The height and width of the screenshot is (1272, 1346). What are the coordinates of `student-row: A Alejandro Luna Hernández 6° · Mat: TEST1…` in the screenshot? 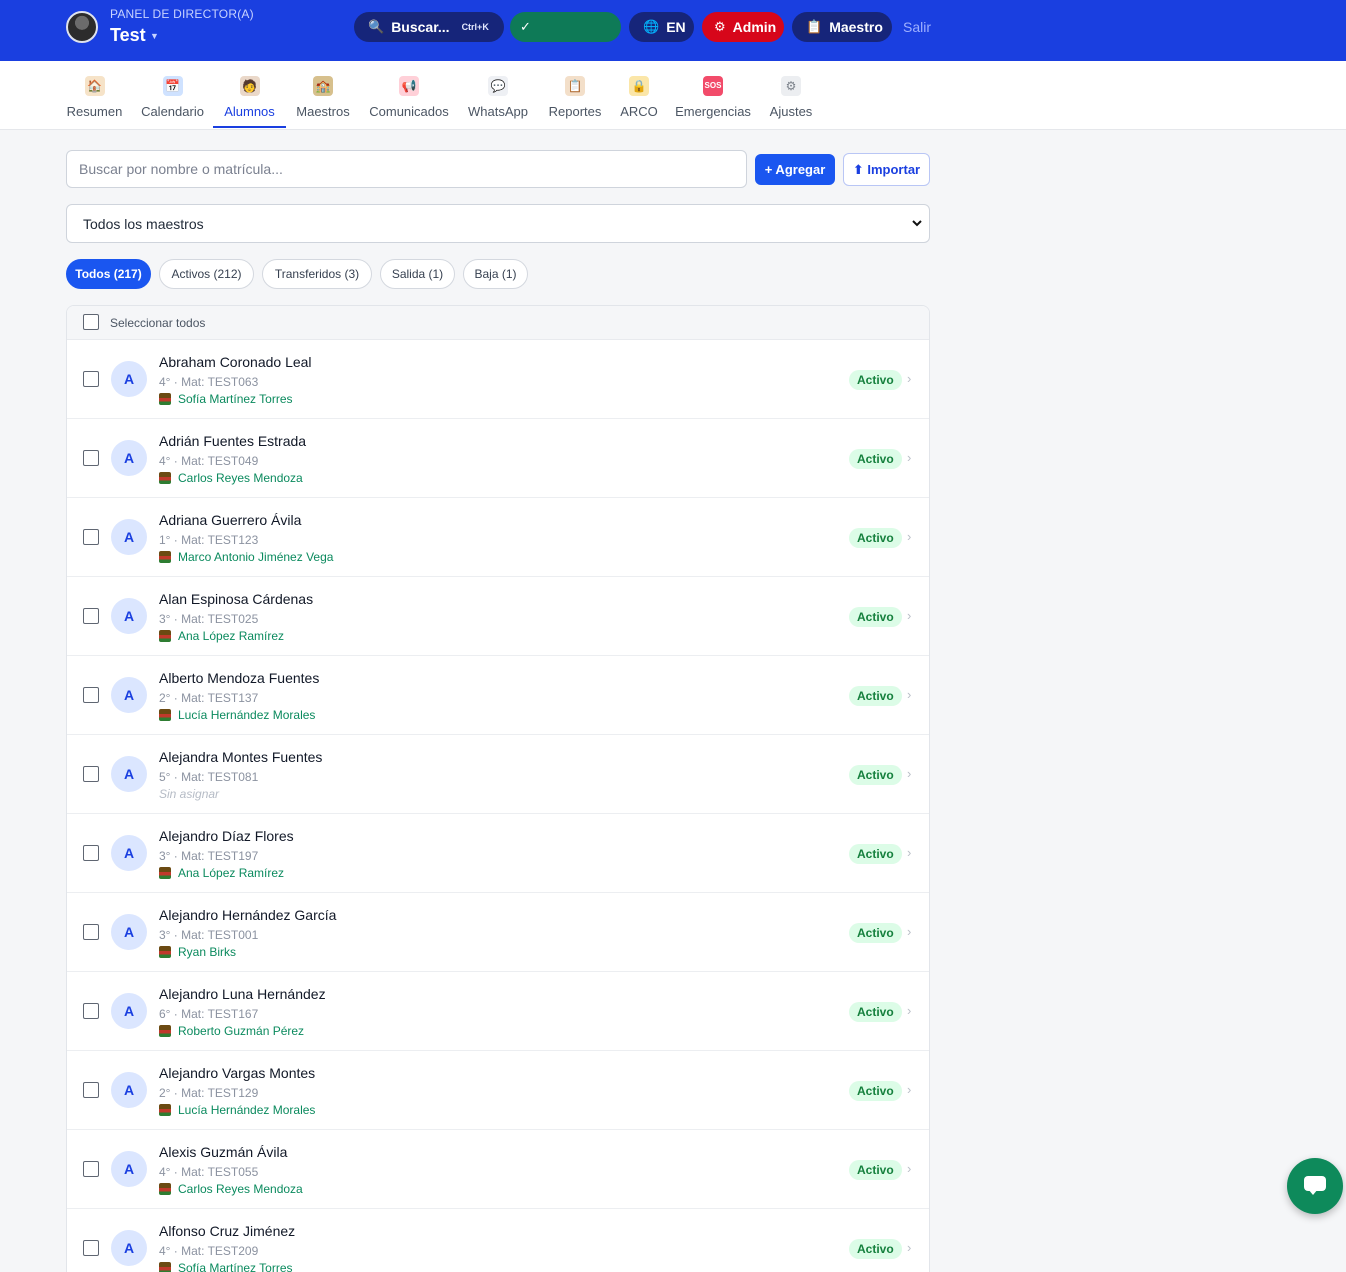 It's located at (498, 1011).